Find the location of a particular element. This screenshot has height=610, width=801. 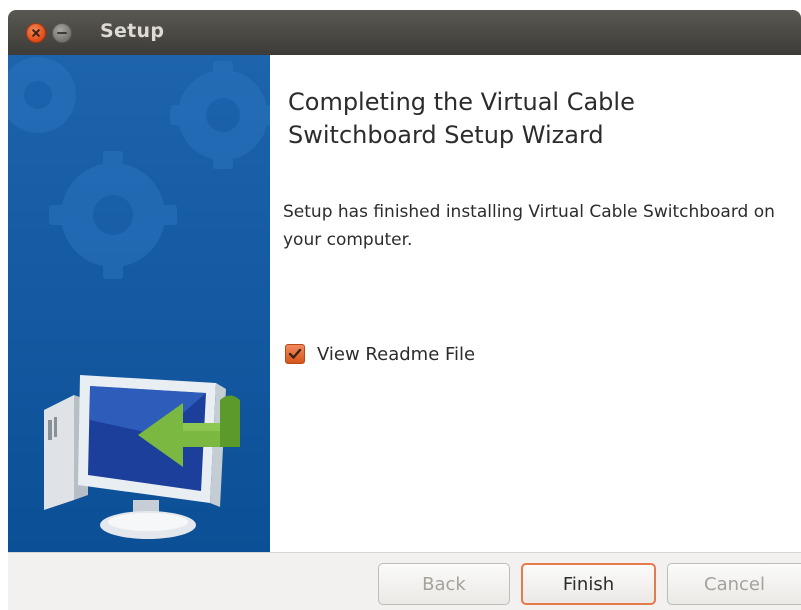

finish-button: Finish is located at coordinates (588, 584).